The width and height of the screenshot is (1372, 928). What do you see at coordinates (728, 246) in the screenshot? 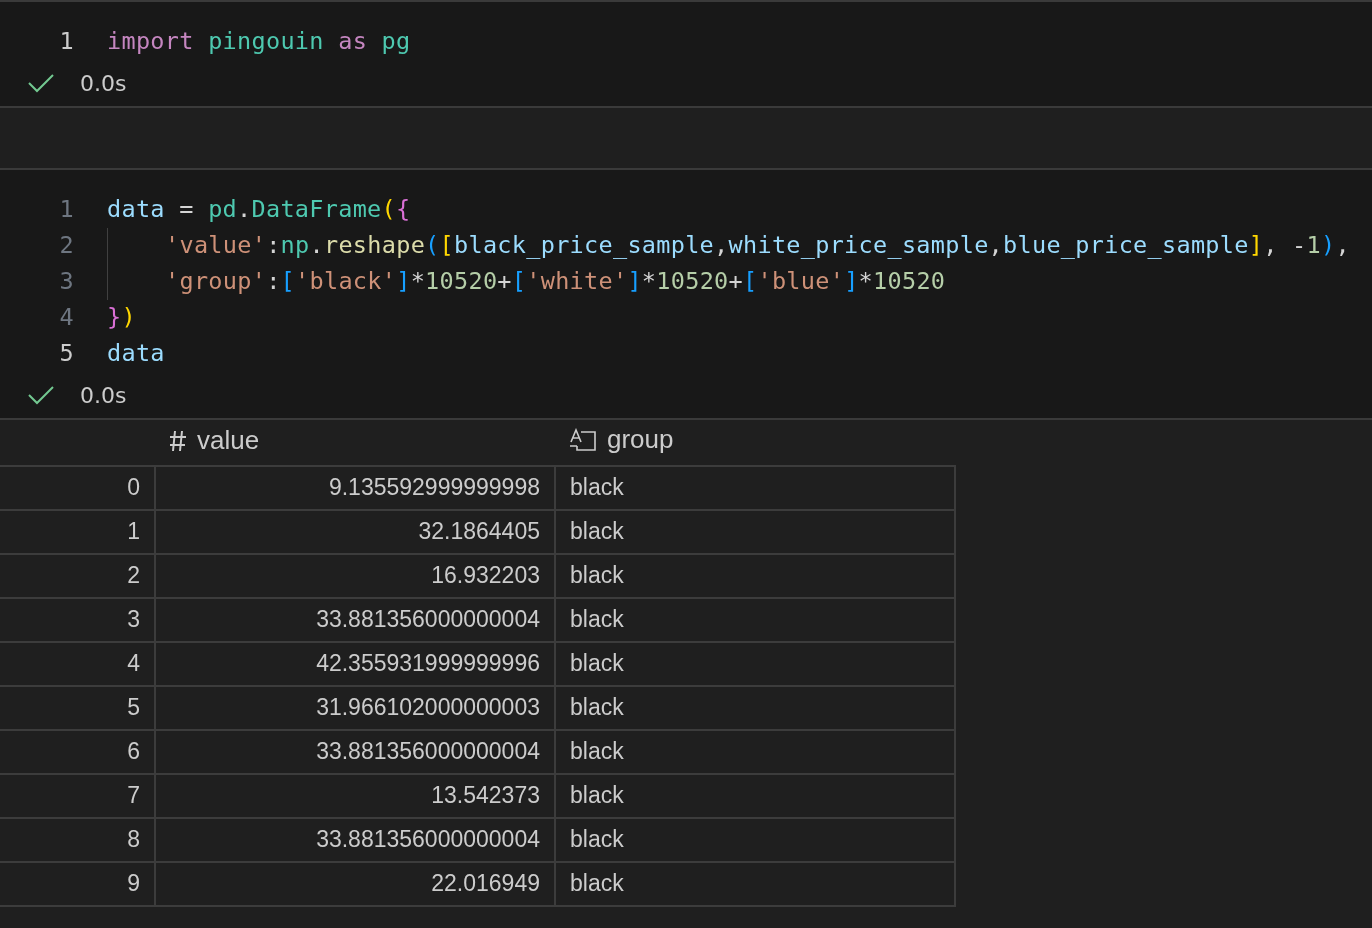
I see `code-line: 'value':np.reshape([black_price_sample,white_price_sample,blue_price_sample], -1),` at bounding box center [728, 246].